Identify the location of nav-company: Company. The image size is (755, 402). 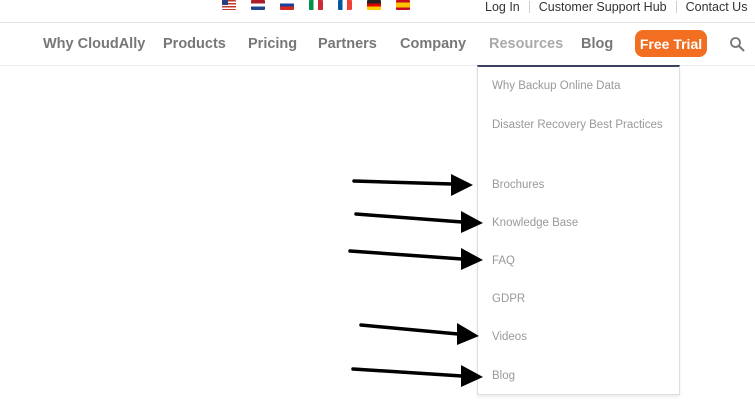
(433, 44).